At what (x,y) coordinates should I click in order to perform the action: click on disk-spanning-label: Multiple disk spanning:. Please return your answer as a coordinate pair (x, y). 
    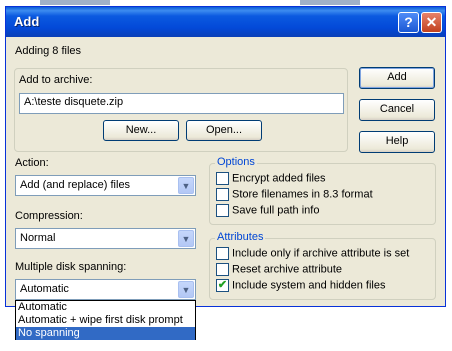
    Looking at the image, I should click on (71, 267).